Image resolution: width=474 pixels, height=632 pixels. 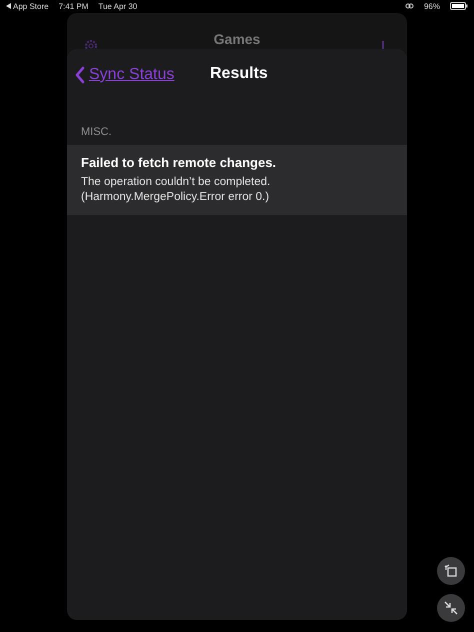 What do you see at coordinates (459, 6) in the screenshot?
I see `battery-icon` at bounding box center [459, 6].